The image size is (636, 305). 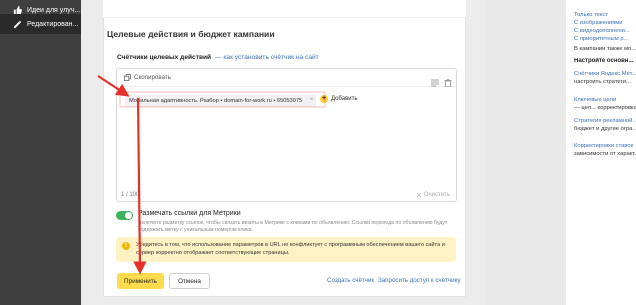 I want to click on help-list-item: Только текст, so click(x=605, y=15).